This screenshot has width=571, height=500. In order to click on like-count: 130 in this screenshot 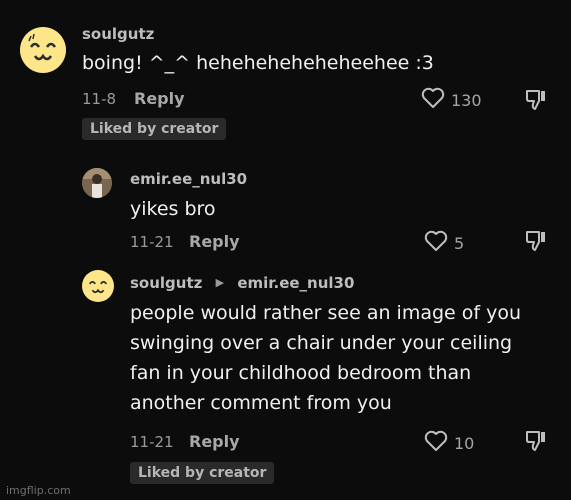, I will do `click(466, 100)`.